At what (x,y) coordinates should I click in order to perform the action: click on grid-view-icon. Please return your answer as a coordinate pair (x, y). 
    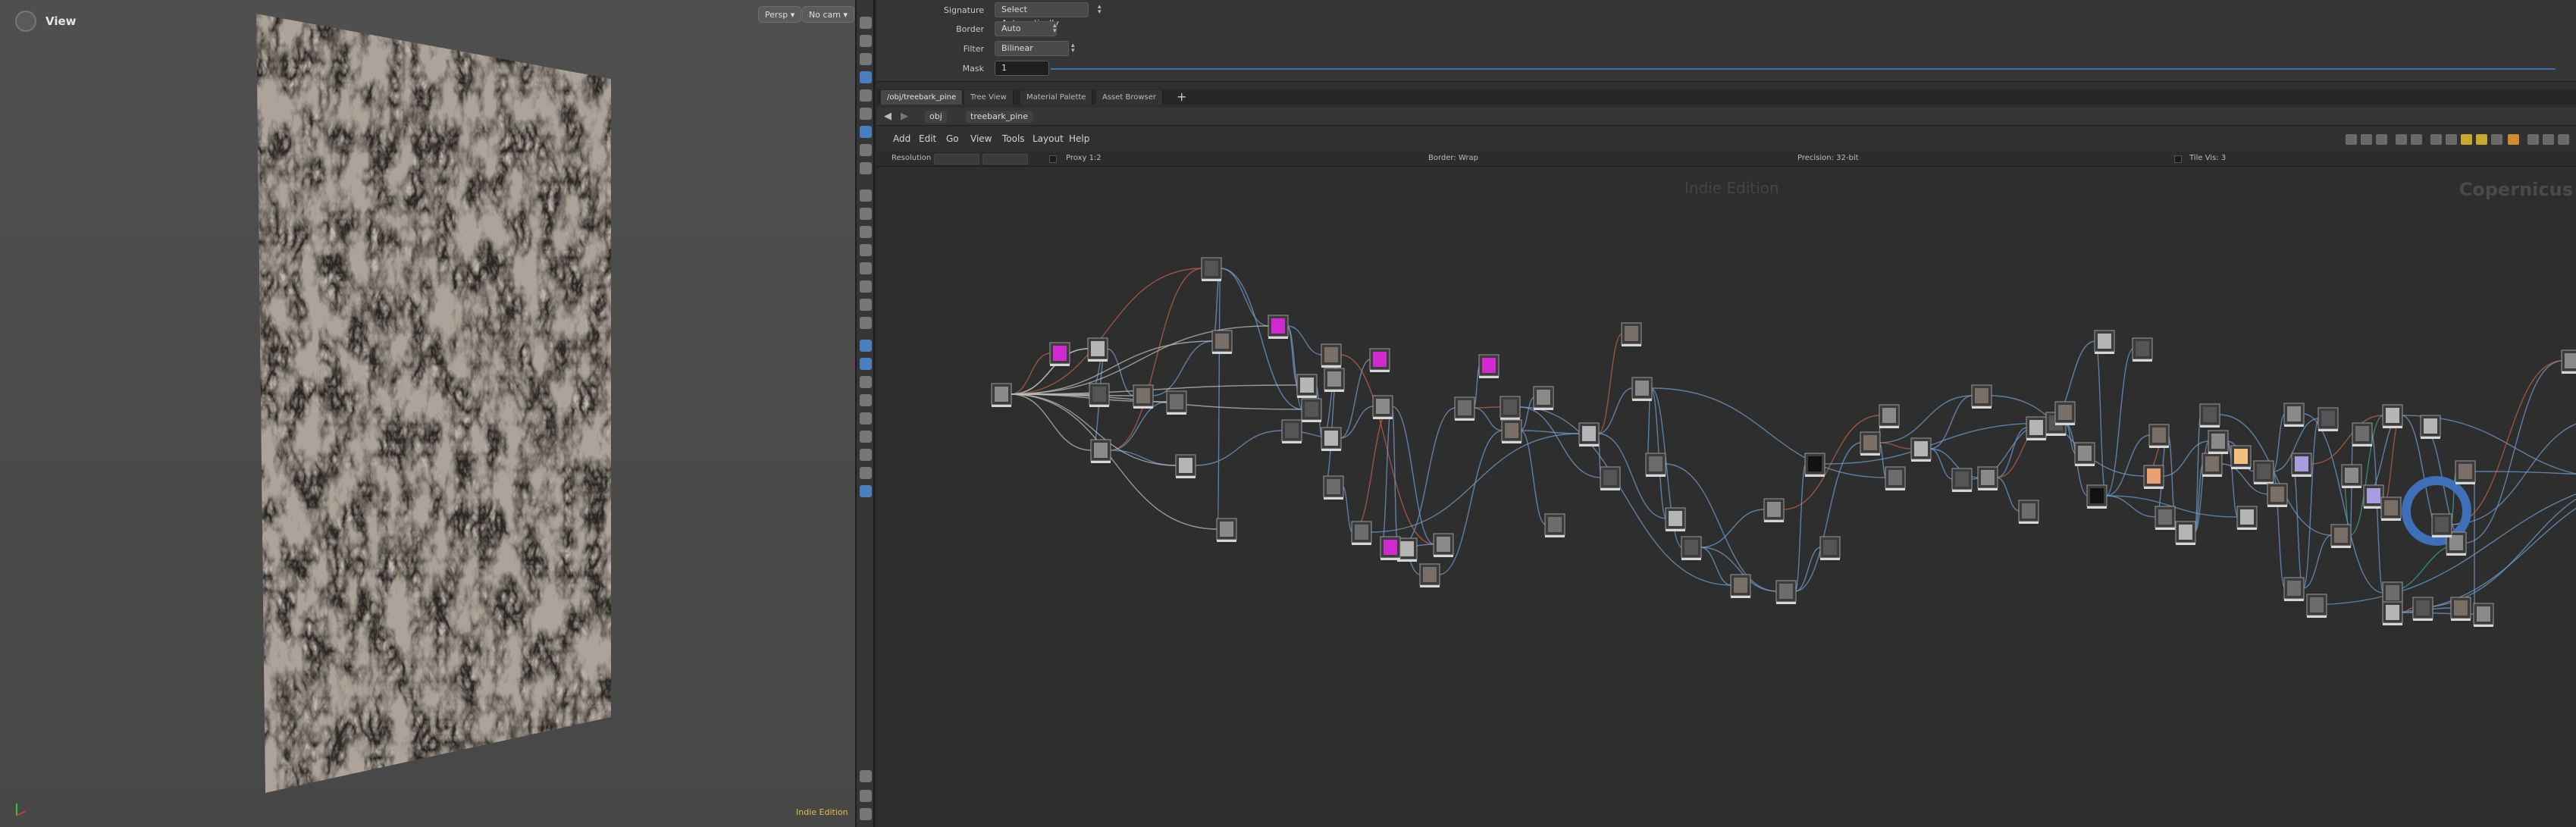
    Looking at the image, I should click on (2401, 139).